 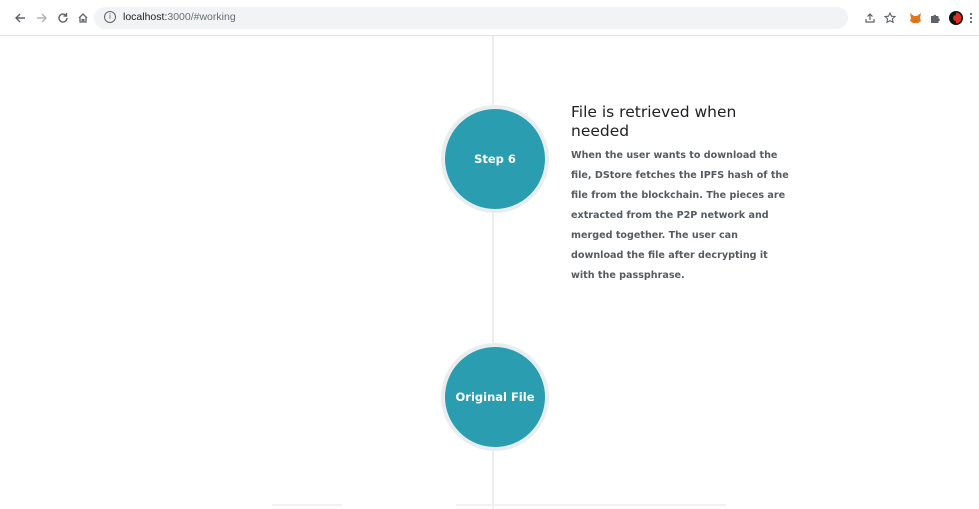 I want to click on extensions-puzzle-icon, so click(x=935, y=18).